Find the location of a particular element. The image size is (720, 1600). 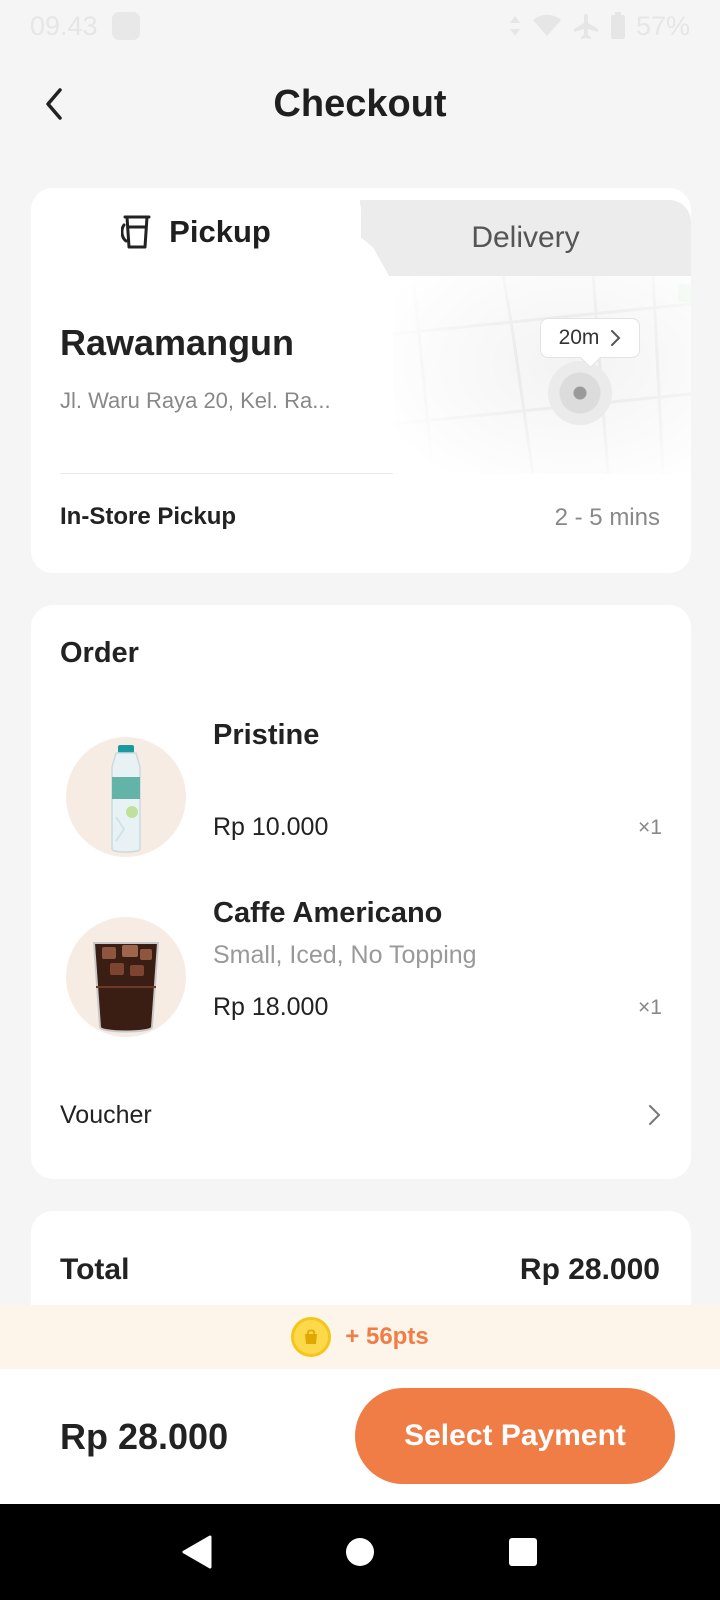

total-label: Total is located at coordinates (95, 1269).